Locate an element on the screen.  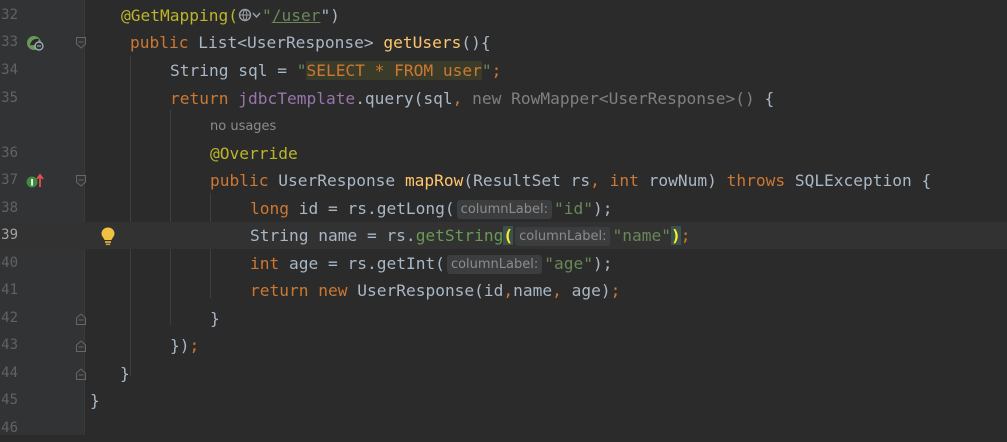
keyword: long is located at coordinates (269, 208).